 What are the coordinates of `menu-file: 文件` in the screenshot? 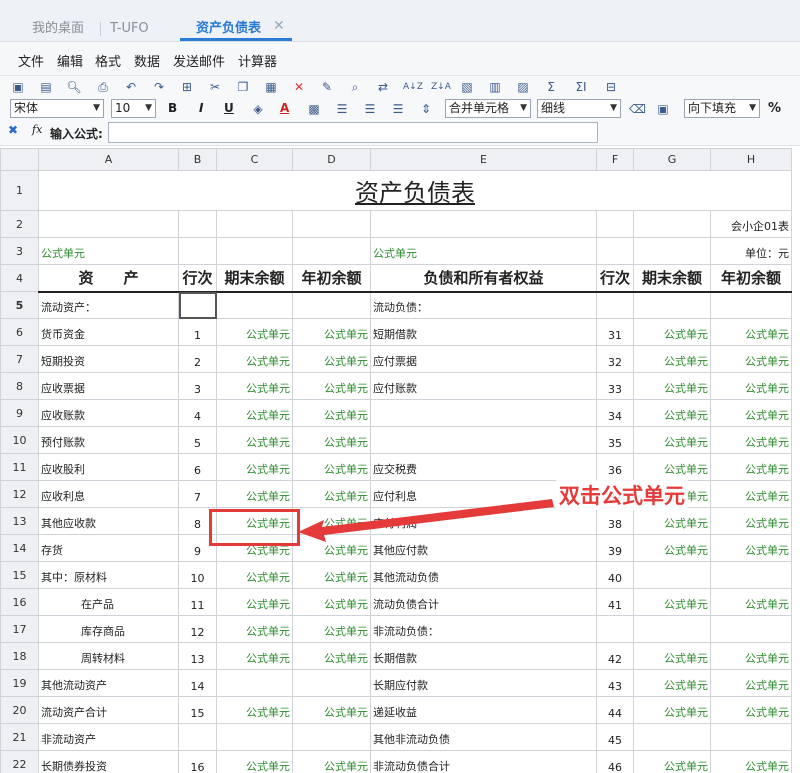 It's located at (31, 60).